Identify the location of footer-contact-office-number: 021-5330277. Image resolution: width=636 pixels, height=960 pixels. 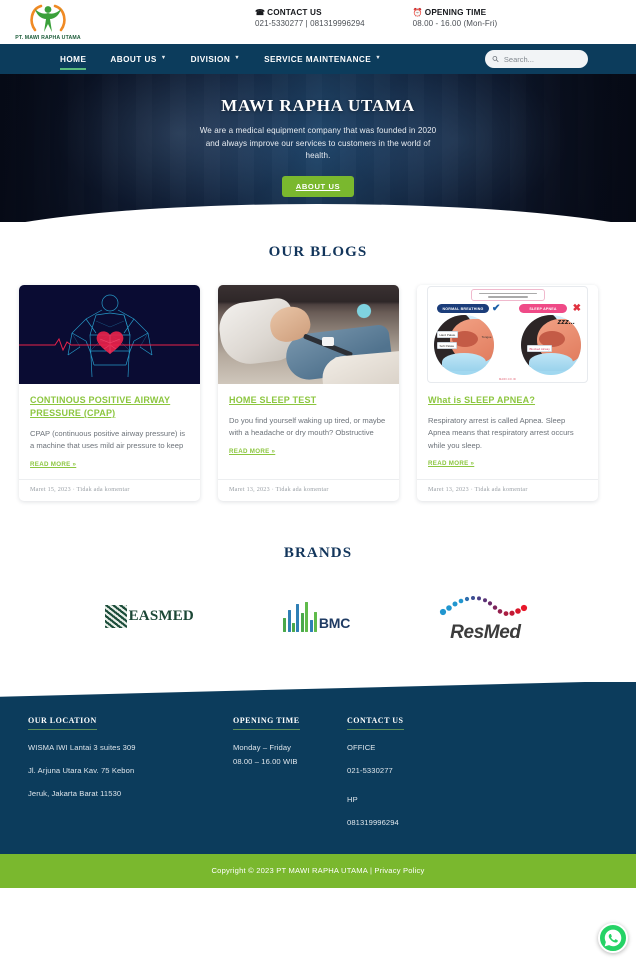
(370, 770).